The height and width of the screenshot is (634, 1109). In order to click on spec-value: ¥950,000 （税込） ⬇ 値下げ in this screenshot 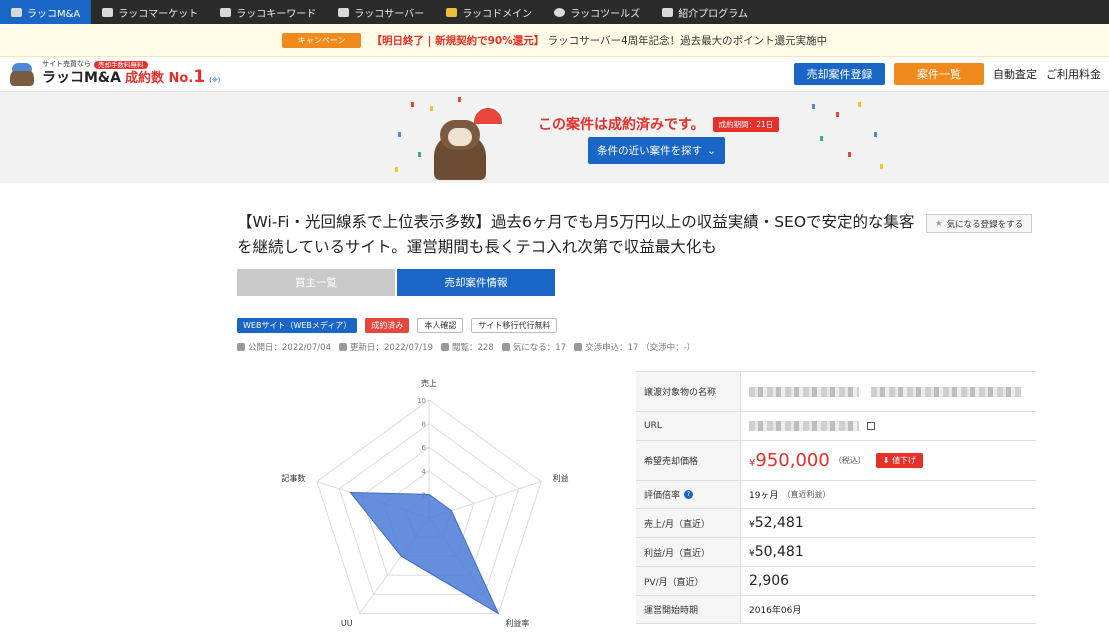, I will do `click(888, 460)`.